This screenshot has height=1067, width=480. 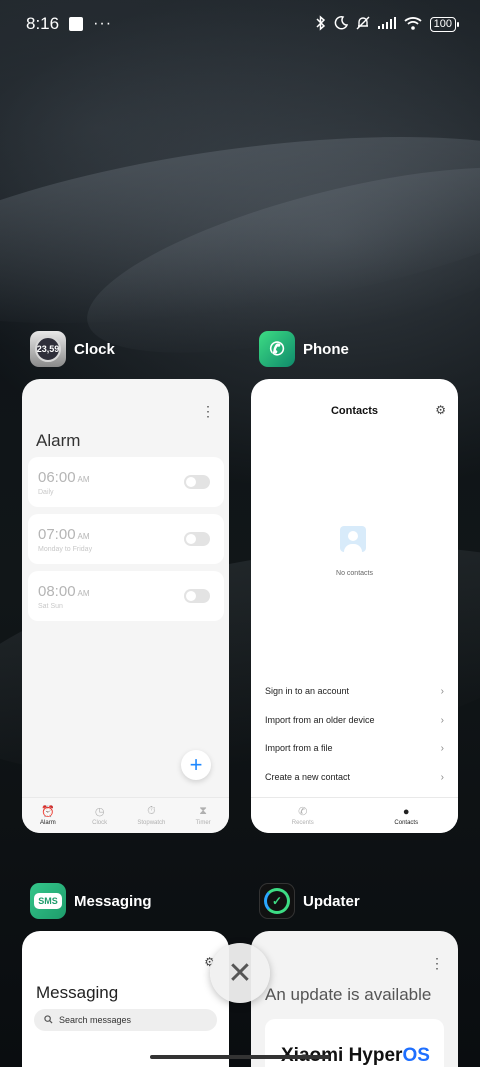 I want to click on app-header-messaging: SMS Messaging, so click(x=91, y=901).